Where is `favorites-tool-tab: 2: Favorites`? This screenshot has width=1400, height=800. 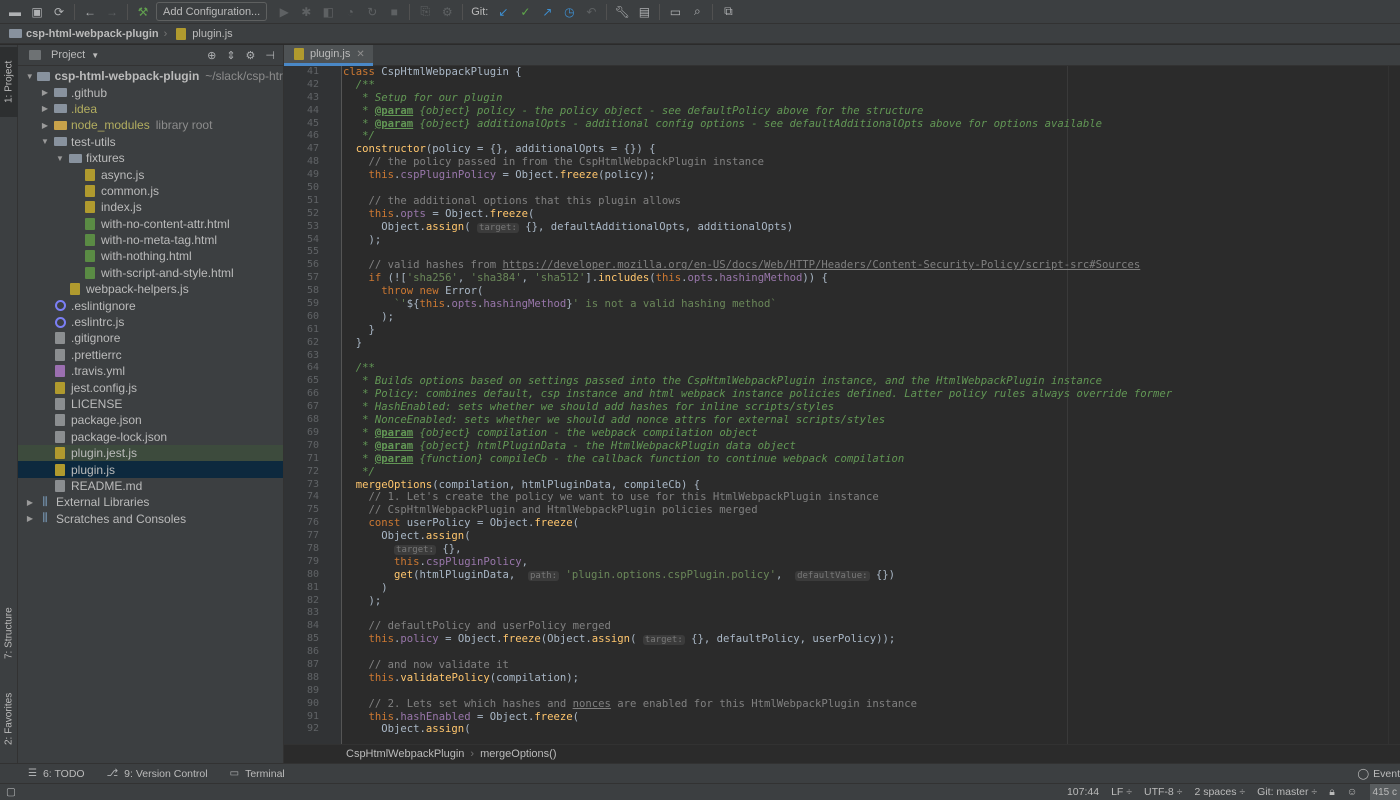 favorites-tool-tab: 2: Favorites is located at coordinates (9, 719).